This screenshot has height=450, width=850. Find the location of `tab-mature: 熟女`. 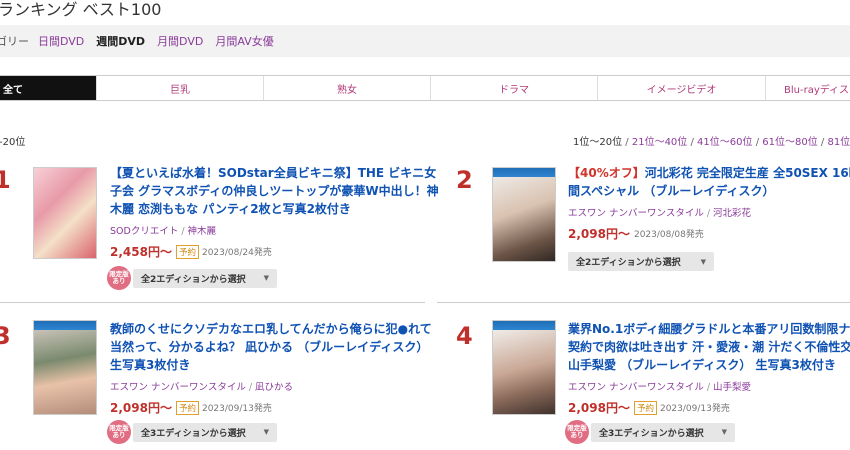

tab-mature: 熟女 is located at coordinates (346, 88).